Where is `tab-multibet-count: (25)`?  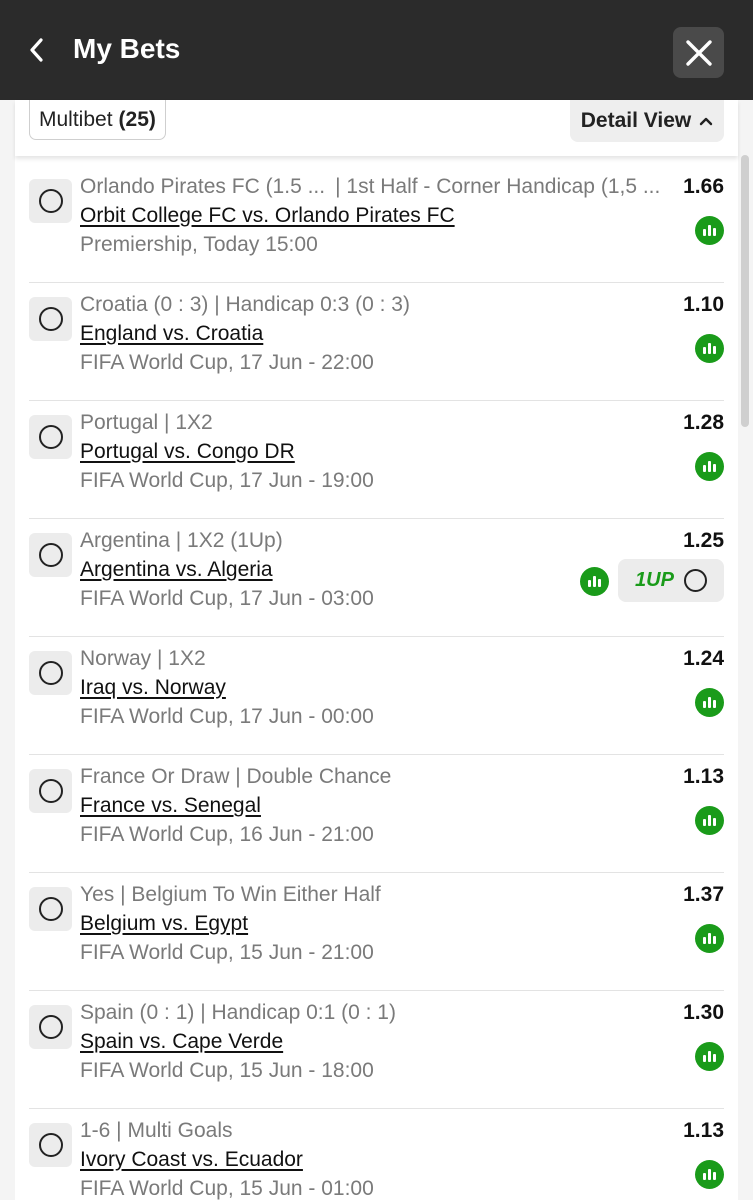
tab-multibet-count: (25) is located at coordinates (137, 119).